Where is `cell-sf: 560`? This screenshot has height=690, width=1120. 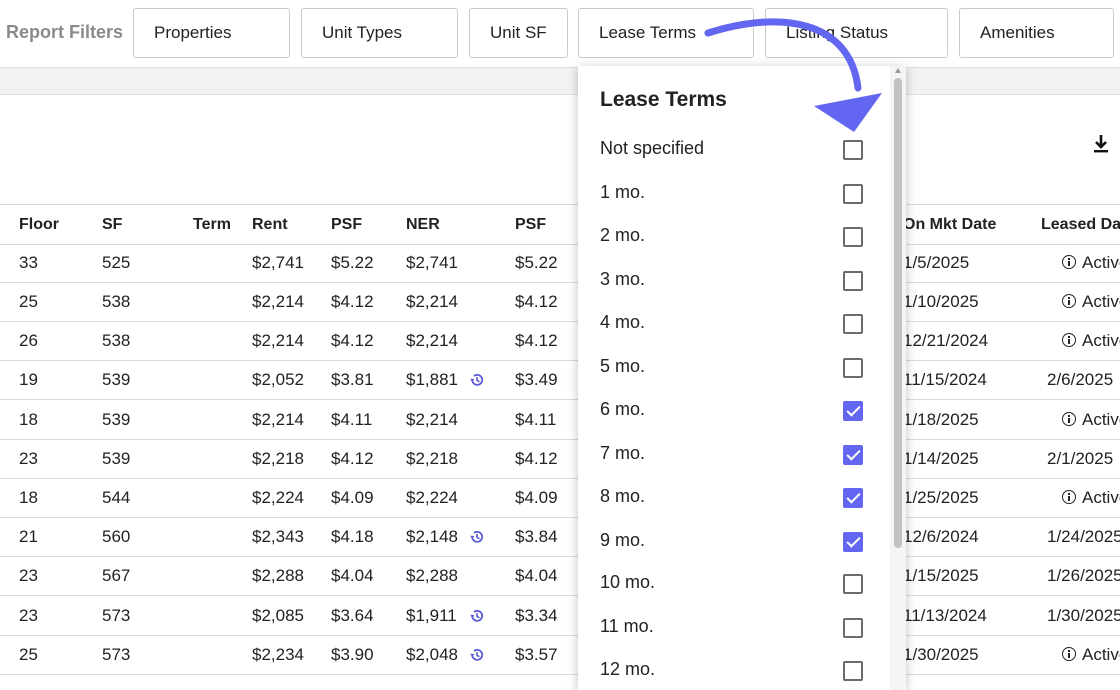 cell-sf: 560 is located at coordinates (116, 536).